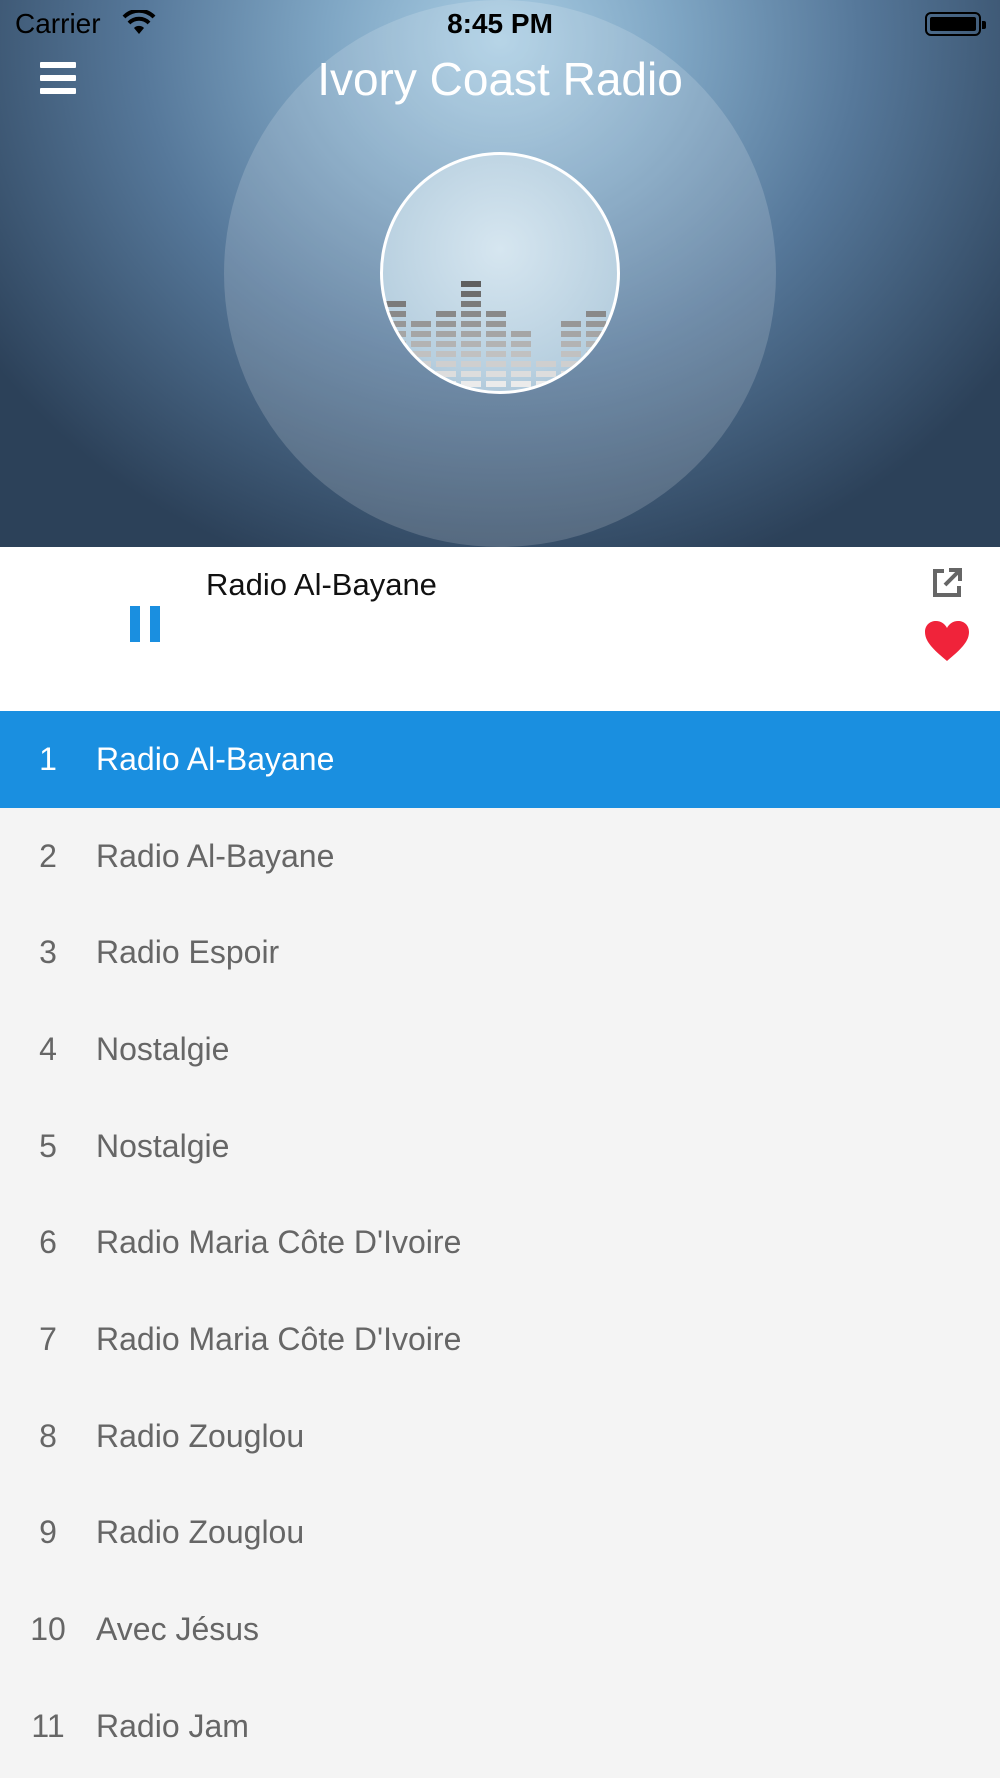 The height and width of the screenshot is (1778, 1000). What do you see at coordinates (188, 952) in the screenshot?
I see `station-name: Radio Espoir` at bounding box center [188, 952].